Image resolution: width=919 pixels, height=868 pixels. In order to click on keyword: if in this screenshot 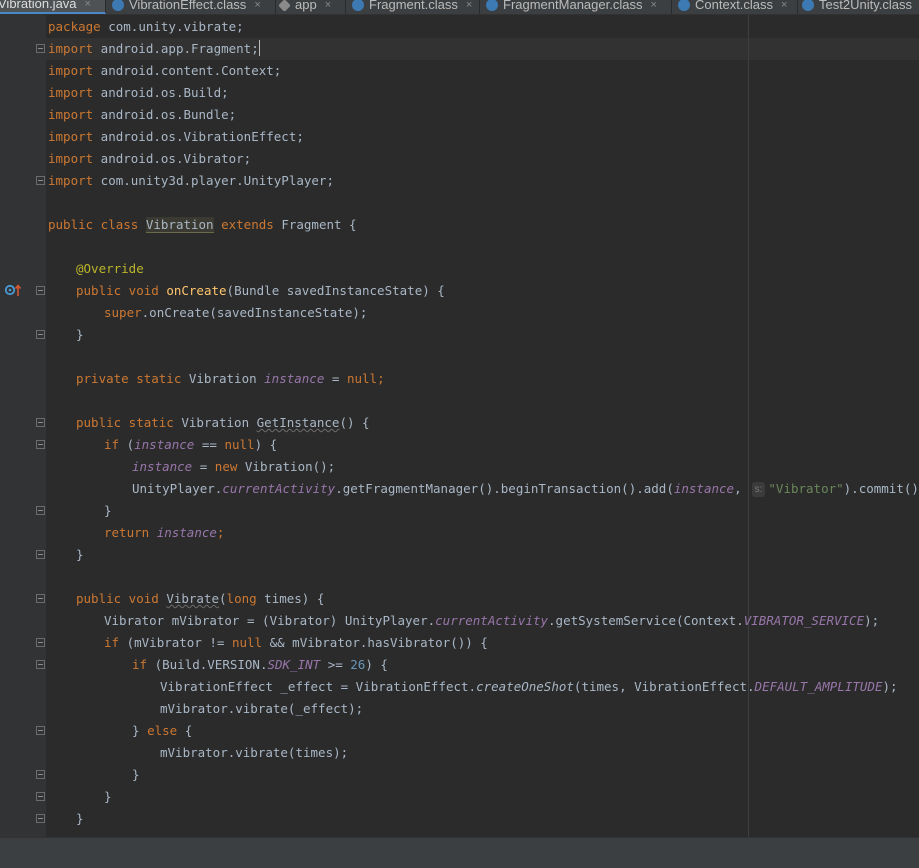, I will do `click(112, 444)`.